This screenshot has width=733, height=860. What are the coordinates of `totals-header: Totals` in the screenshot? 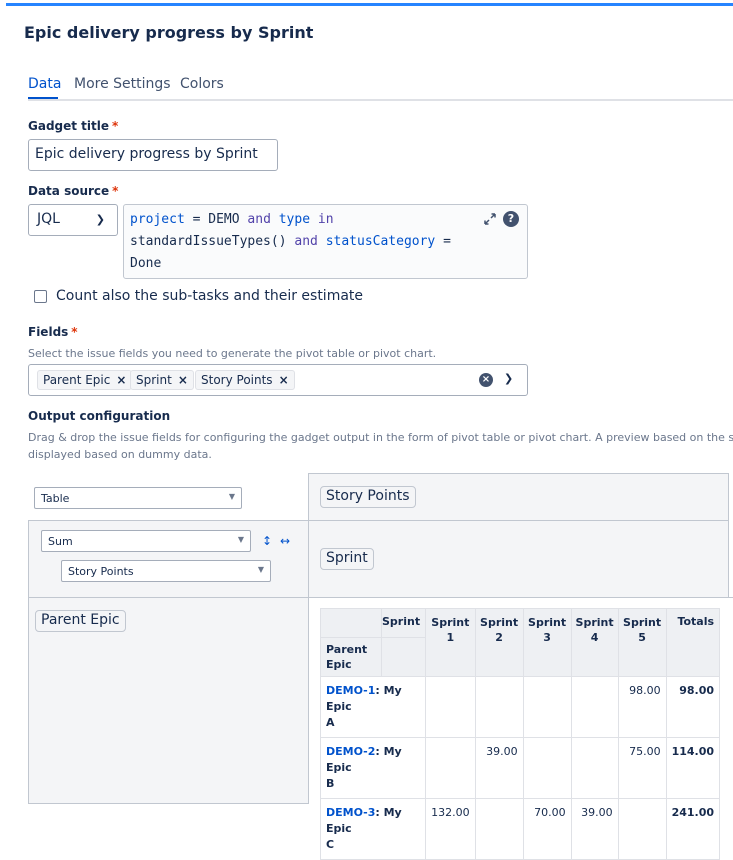 It's located at (693, 642).